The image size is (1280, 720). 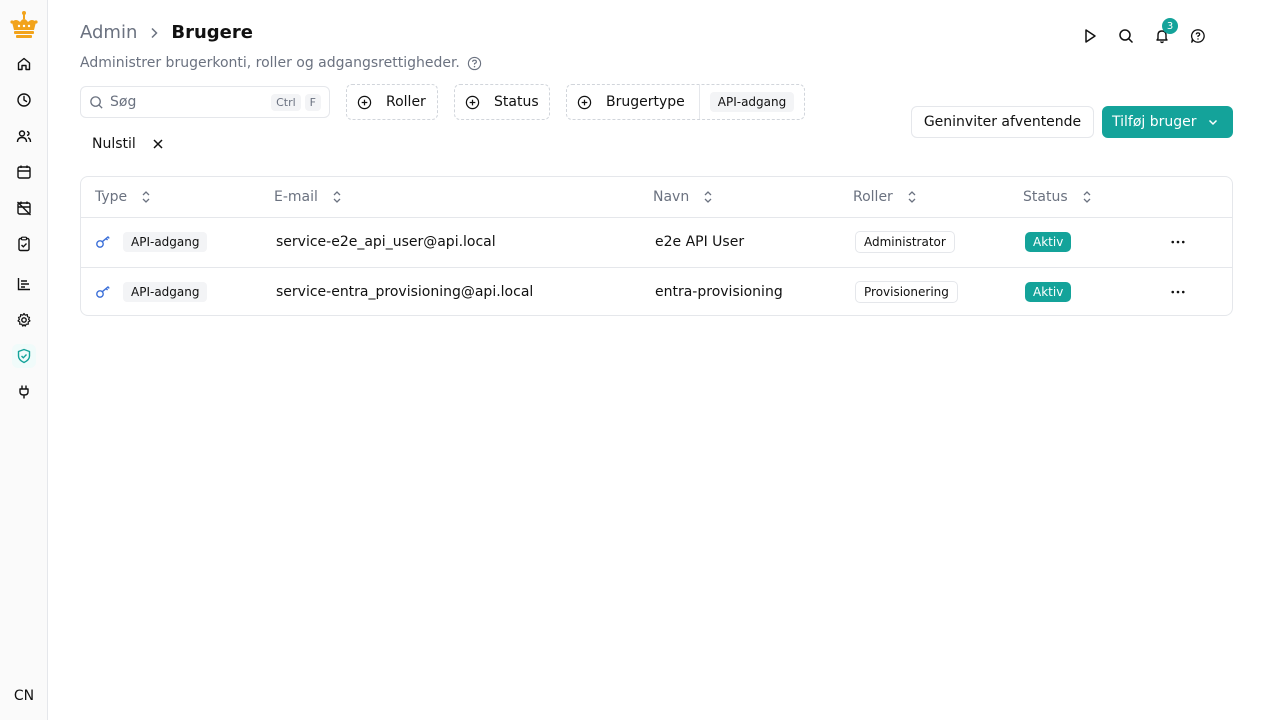 I want to click on sidebar-item-calendar, so click(x=24, y=172).